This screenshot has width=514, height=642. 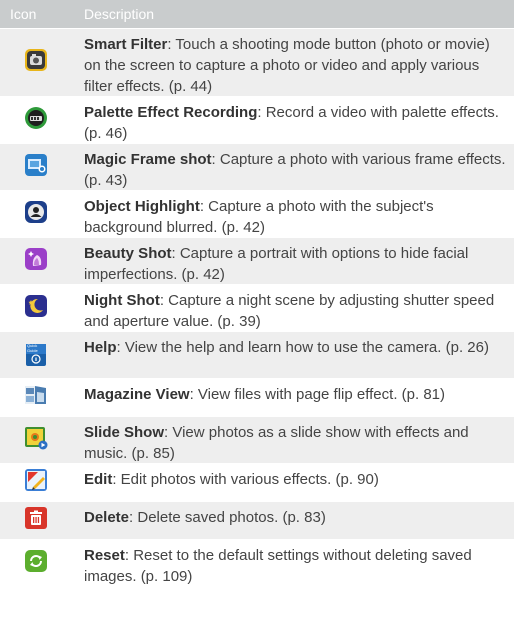 What do you see at coordinates (119, 14) in the screenshot?
I see `header-description-column: Description` at bounding box center [119, 14].